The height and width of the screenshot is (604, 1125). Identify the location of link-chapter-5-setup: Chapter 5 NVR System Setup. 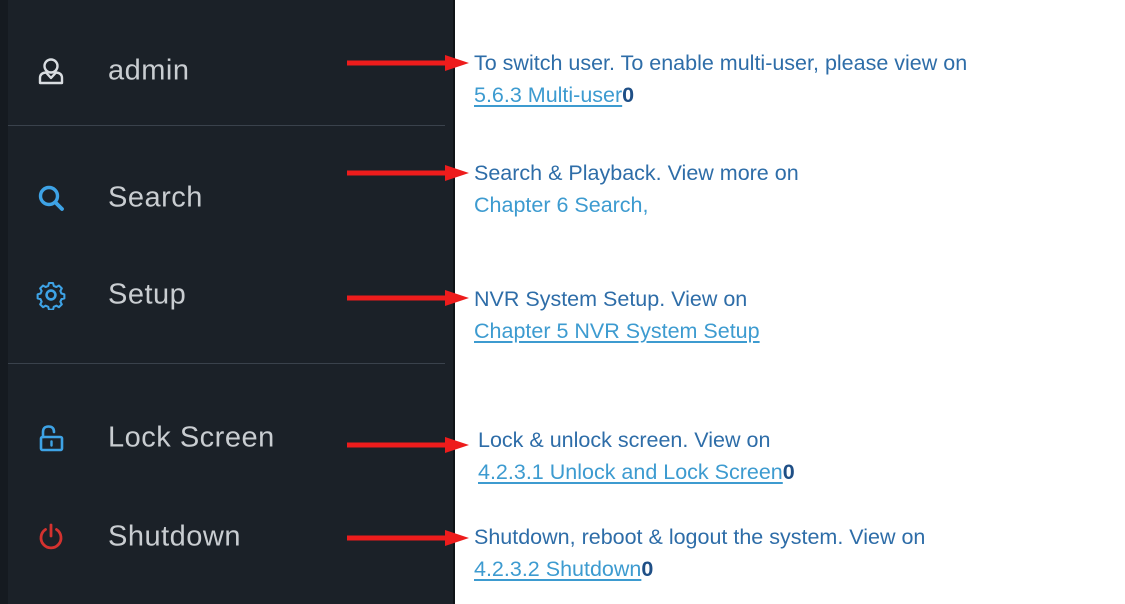
(617, 331).